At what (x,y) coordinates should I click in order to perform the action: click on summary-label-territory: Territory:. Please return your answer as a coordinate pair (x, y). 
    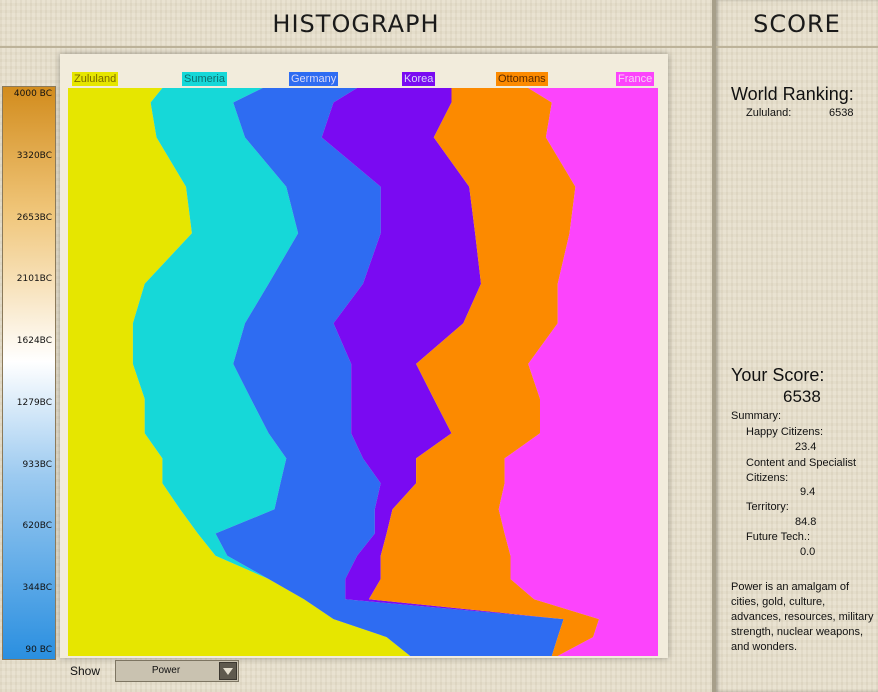
    Looking at the image, I should click on (767, 507).